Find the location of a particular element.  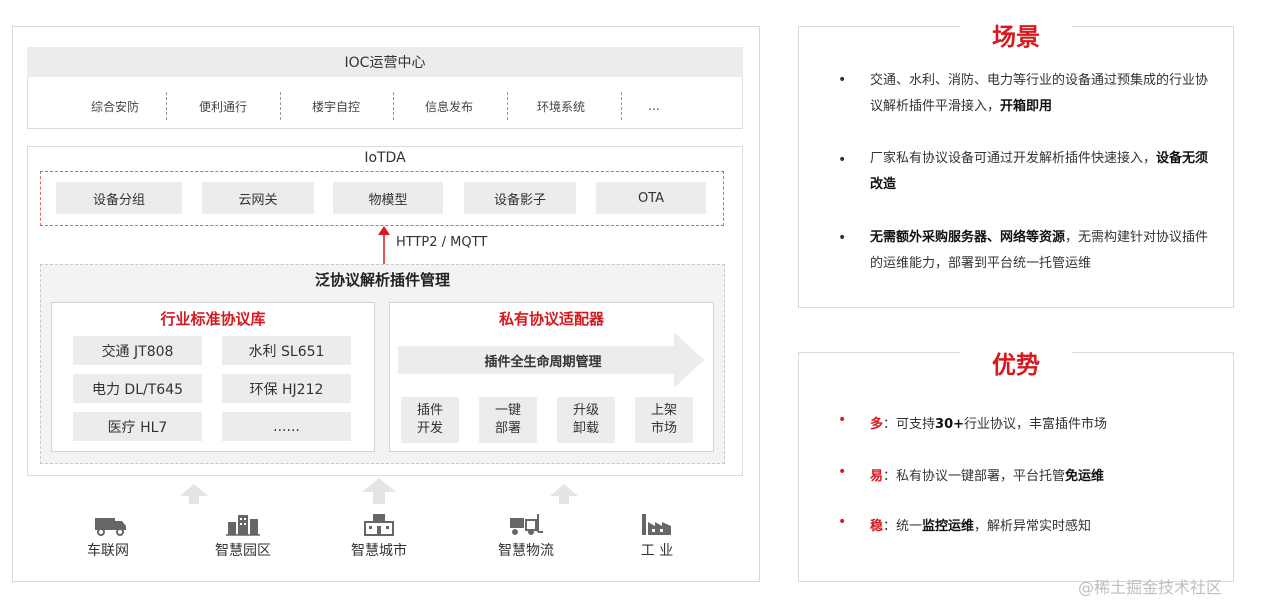

protocol-item: 水利 SL651 is located at coordinates (286, 350).